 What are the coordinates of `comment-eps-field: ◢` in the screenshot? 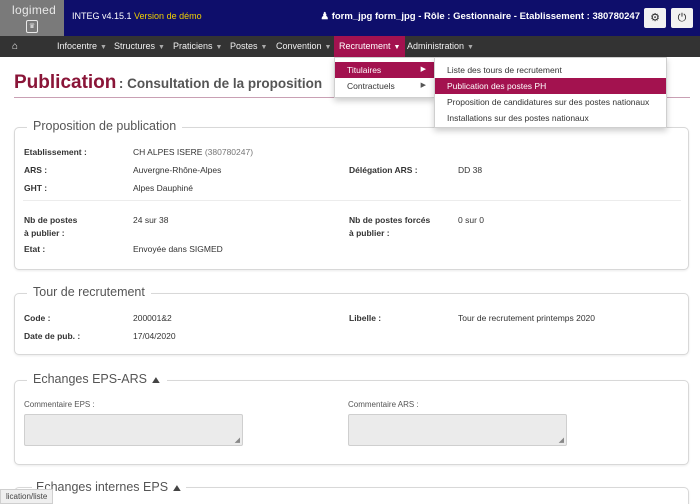 It's located at (133, 430).